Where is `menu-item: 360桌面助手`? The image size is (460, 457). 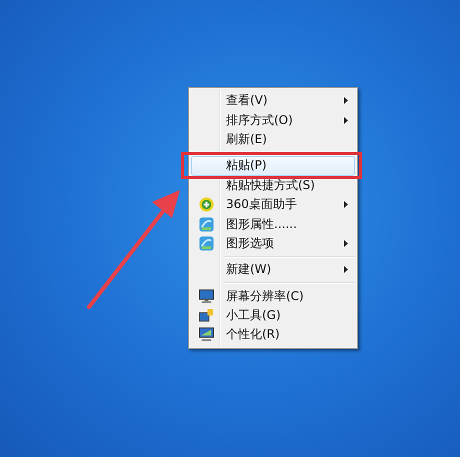
menu-item: 360桌面助手 is located at coordinates (273, 204).